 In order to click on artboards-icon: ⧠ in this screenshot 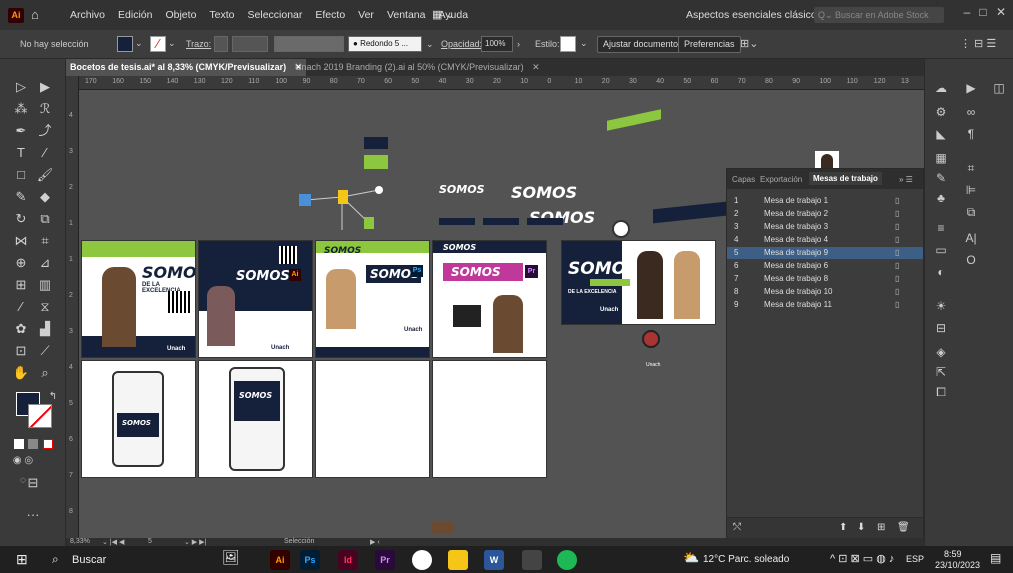, I will do `click(941, 392)`.